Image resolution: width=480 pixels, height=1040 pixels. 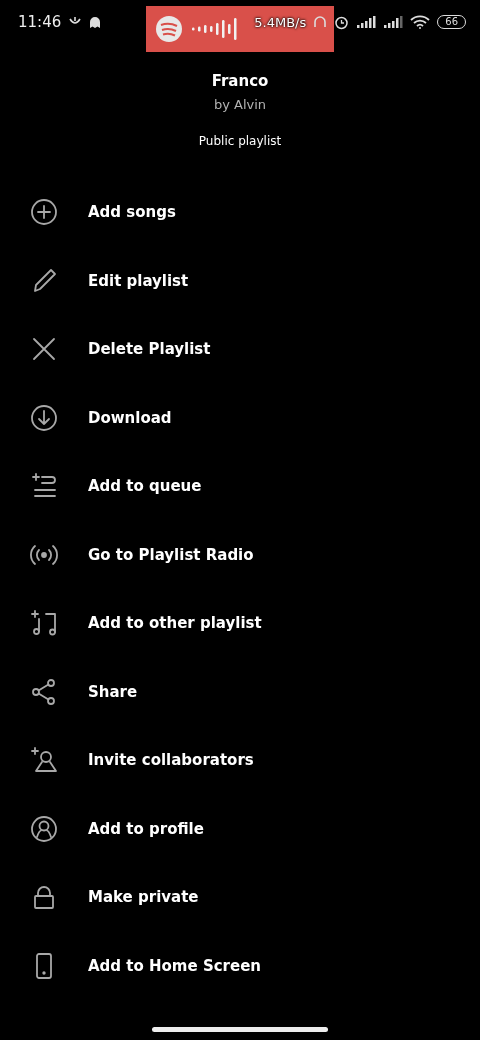 I want to click on profile-icon, so click(x=44, y=828).